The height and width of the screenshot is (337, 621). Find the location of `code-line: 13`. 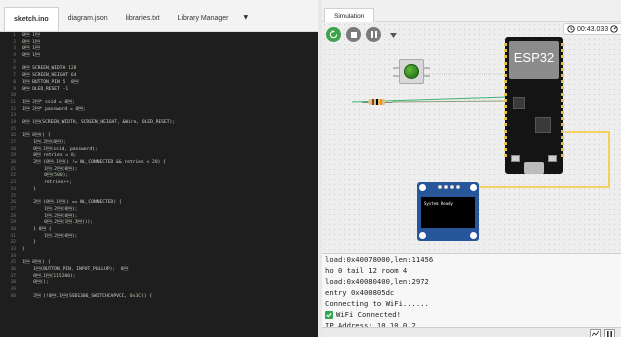

code-line: 13 is located at coordinates (159, 116).